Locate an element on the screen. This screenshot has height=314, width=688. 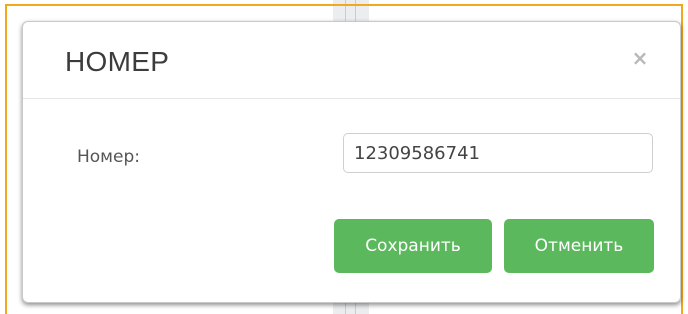
save-button: Сохранить is located at coordinates (413, 246).